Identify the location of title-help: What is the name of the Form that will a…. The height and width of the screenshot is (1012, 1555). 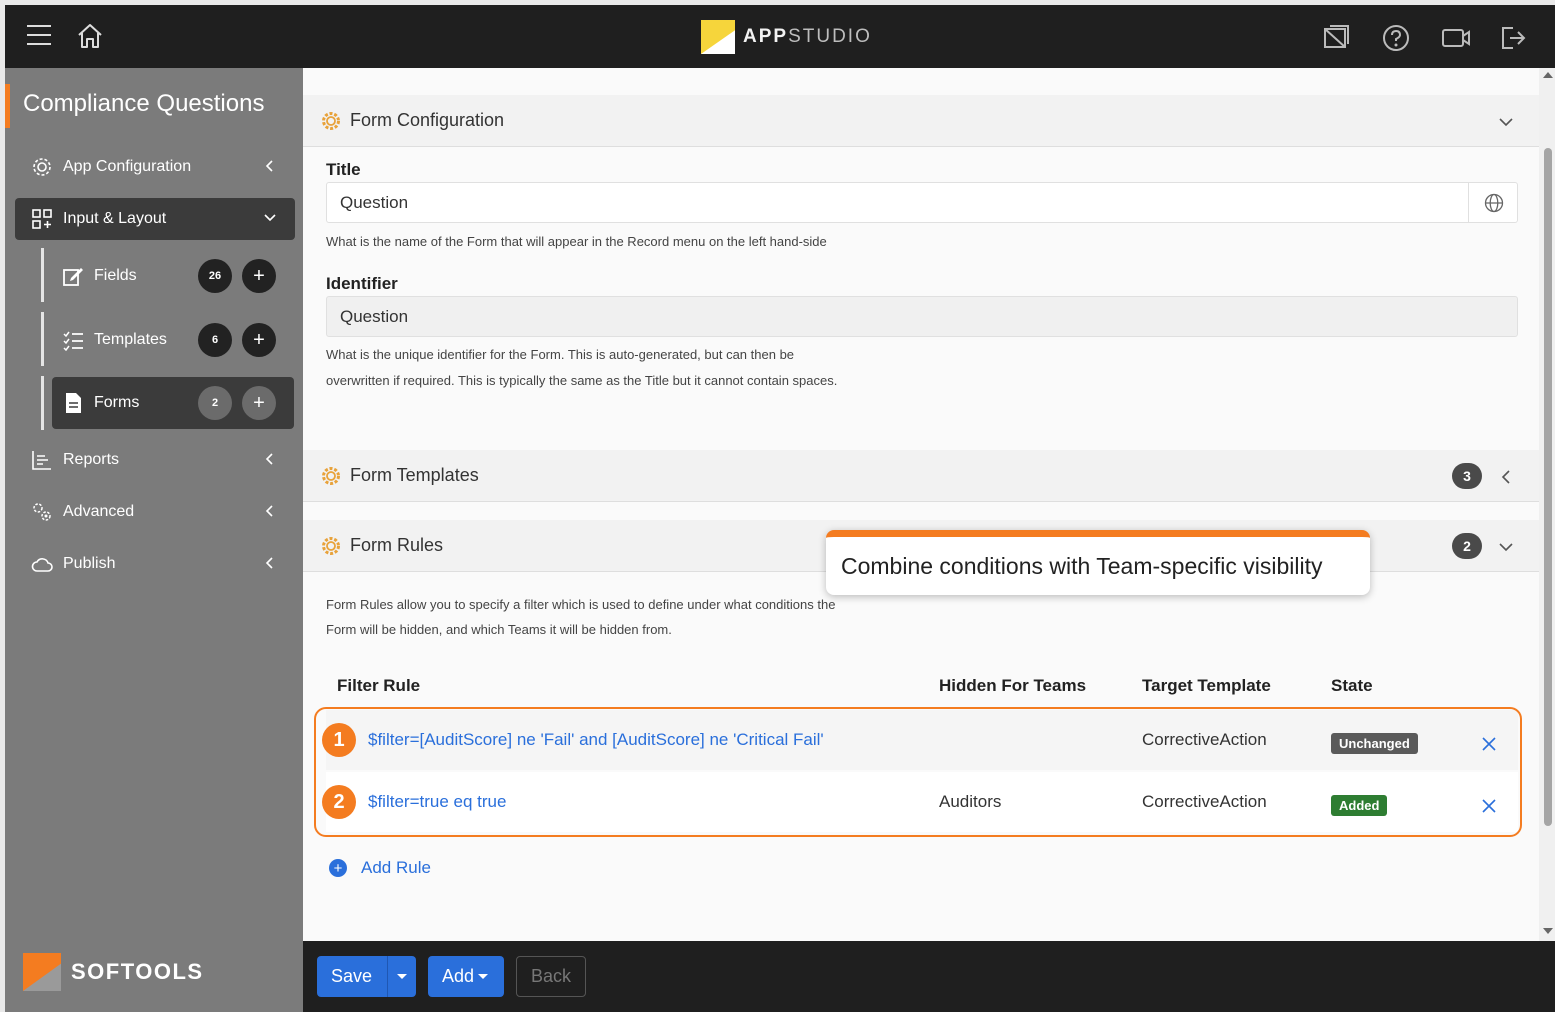
(576, 241).